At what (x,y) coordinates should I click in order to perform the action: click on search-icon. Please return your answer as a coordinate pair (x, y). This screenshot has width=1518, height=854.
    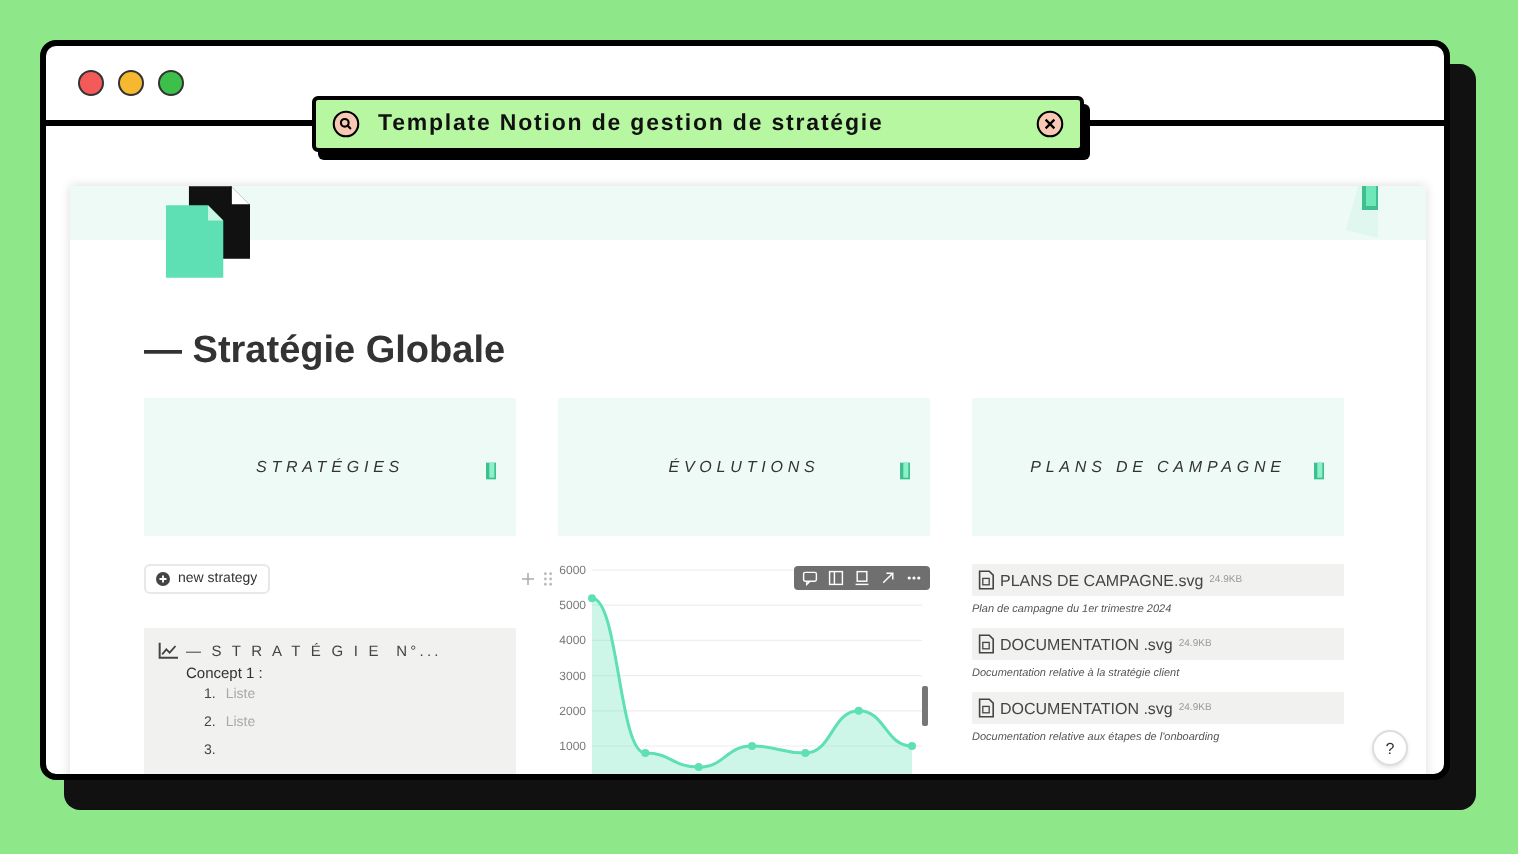
    Looking at the image, I should click on (346, 124).